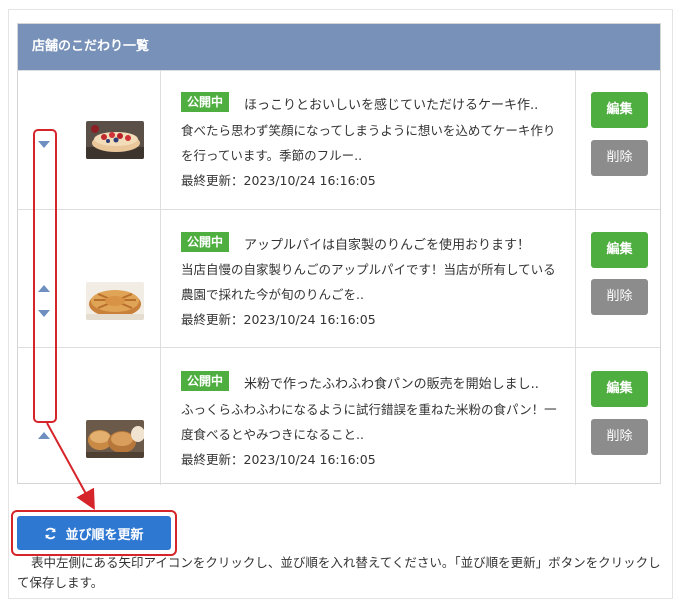 The image size is (683, 607). I want to click on update-button-highlight: 並び順を更新, so click(94, 533).